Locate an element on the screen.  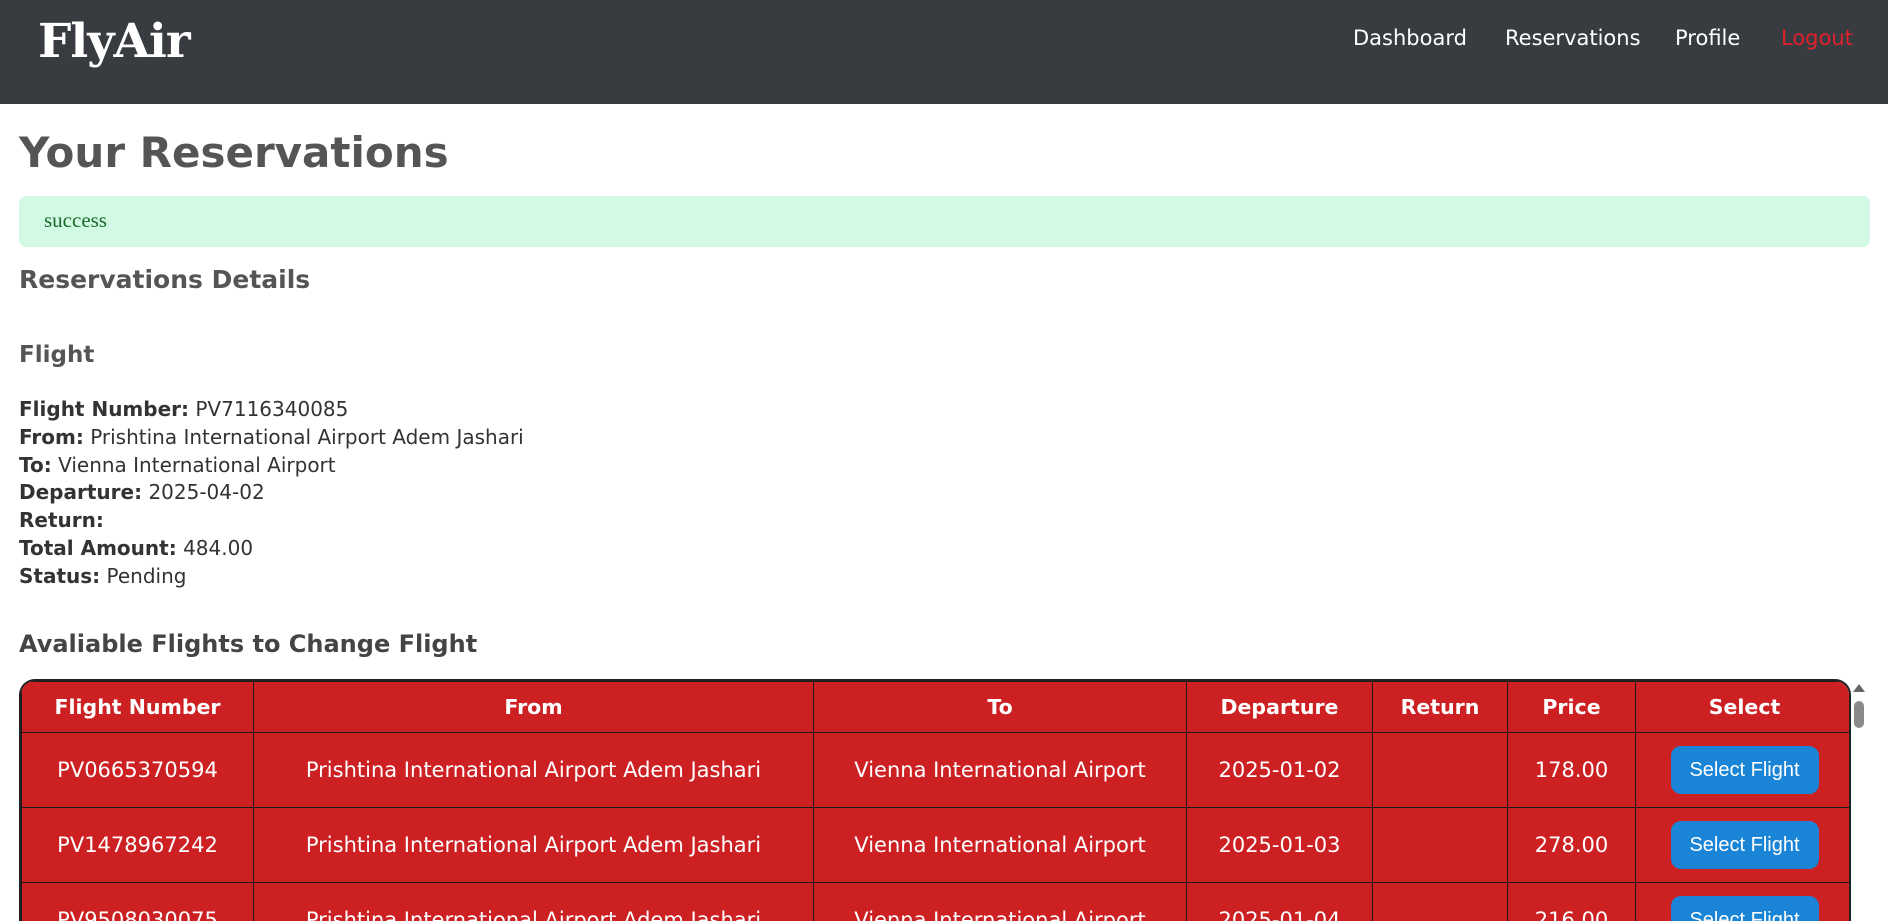
column-header: Departure is located at coordinates (1279, 707).